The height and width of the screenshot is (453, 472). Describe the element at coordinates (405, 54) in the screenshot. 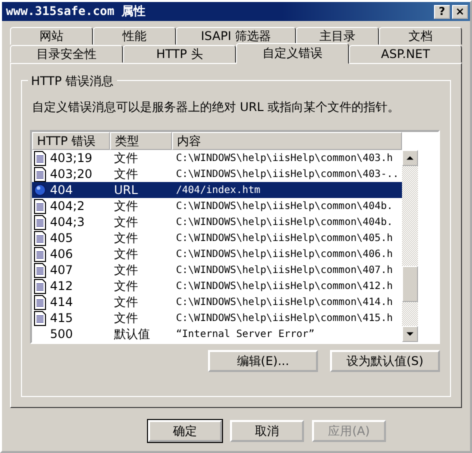

I see `tab: ASP.NET` at that location.